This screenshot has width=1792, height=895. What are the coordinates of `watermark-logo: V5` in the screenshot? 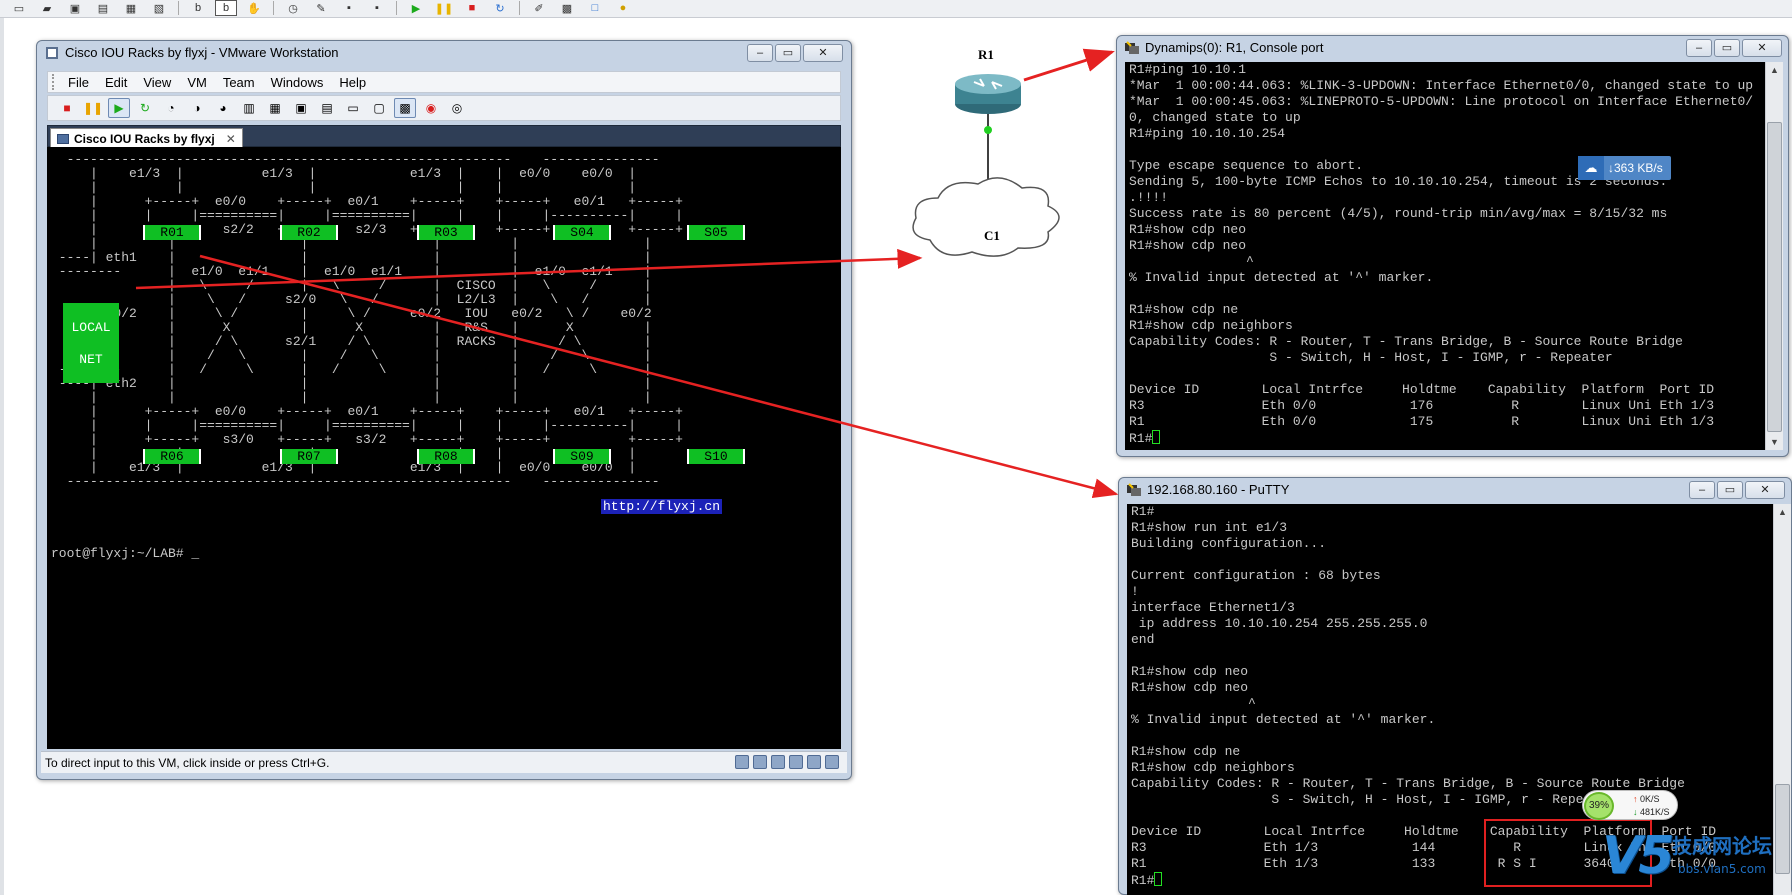 It's located at (1638, 856).